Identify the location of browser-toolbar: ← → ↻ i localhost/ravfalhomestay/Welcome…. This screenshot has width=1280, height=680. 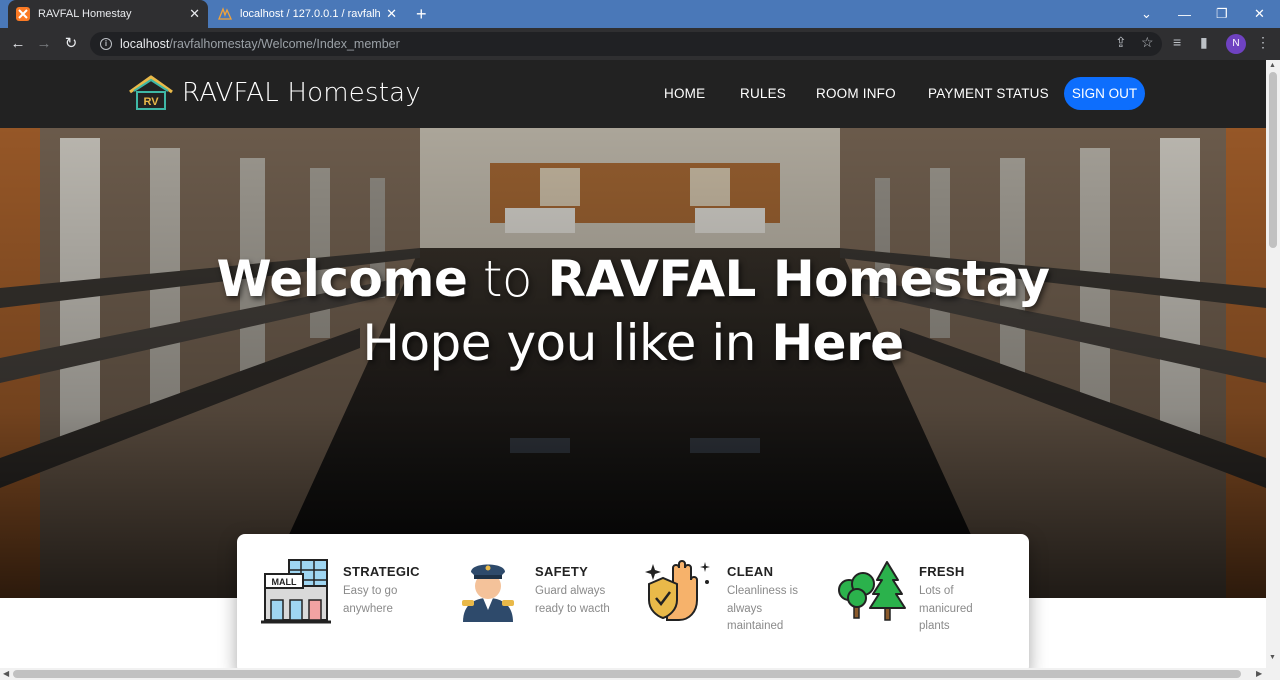
(640, 44).